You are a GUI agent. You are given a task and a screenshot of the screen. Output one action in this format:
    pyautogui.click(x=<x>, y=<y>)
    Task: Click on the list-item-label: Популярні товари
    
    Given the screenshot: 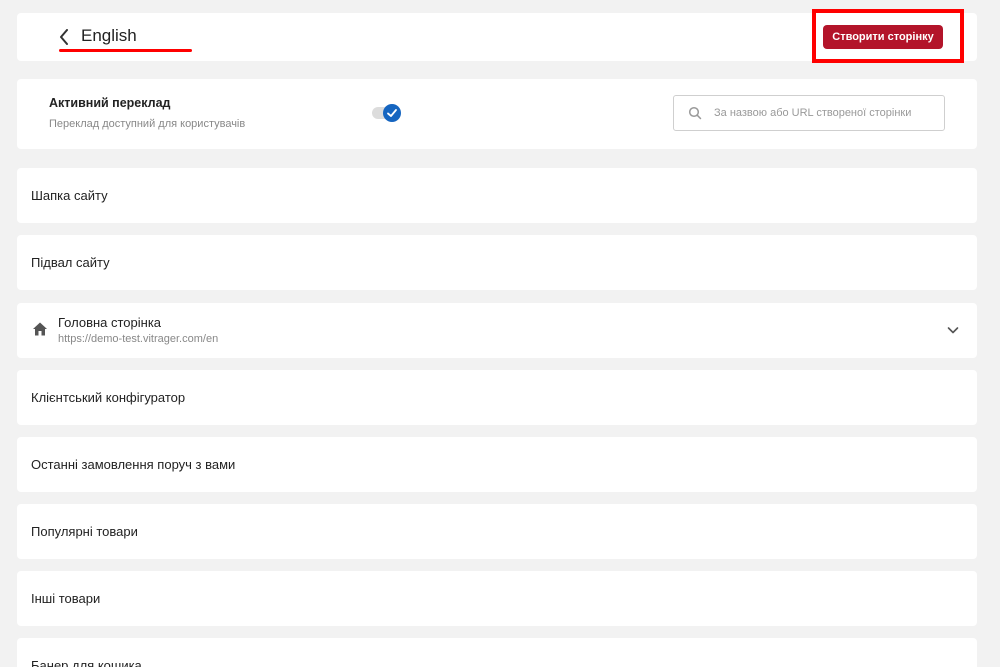 What is the action you would take?
    pyautogui.click(x=84, y=531)
    